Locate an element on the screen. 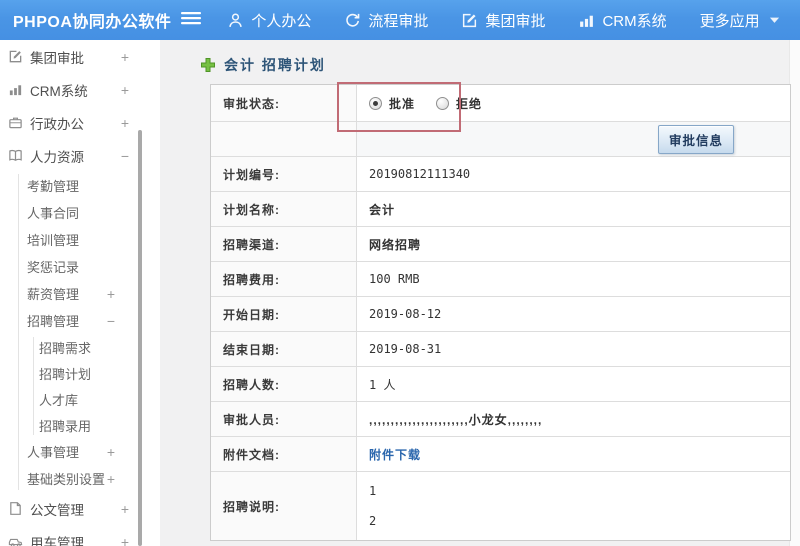  sidebar-item-label: 奖惩记录 is located at coordinates (53, 267).